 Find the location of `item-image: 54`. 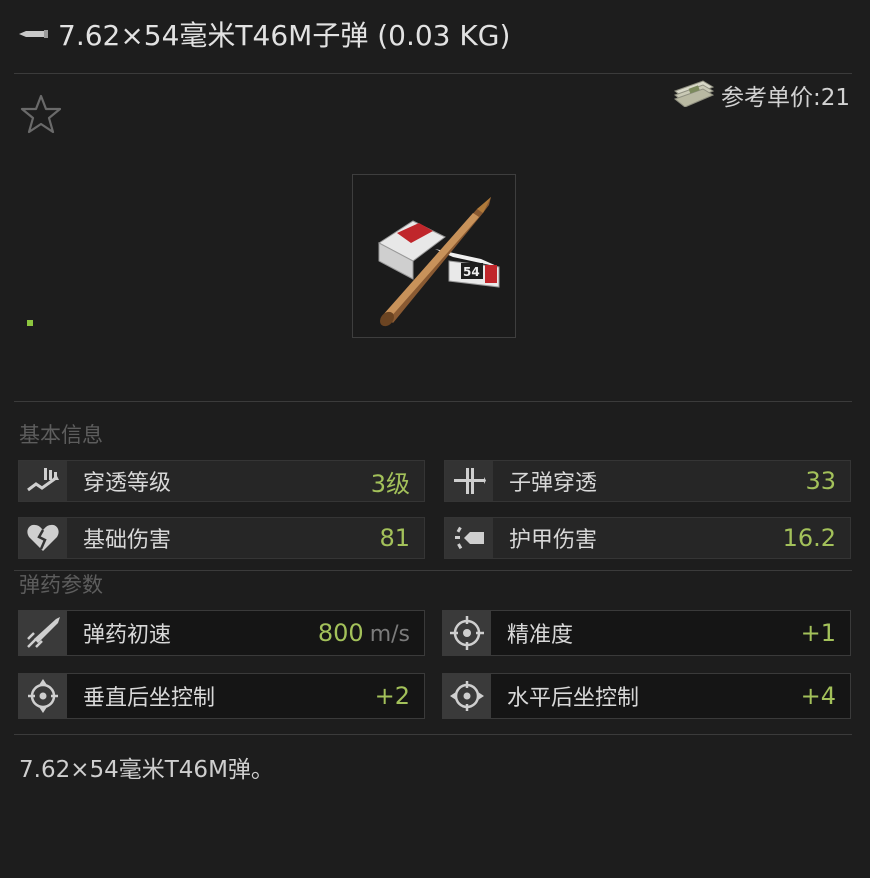

item-image: 54 is located at coordinates (434, 256).